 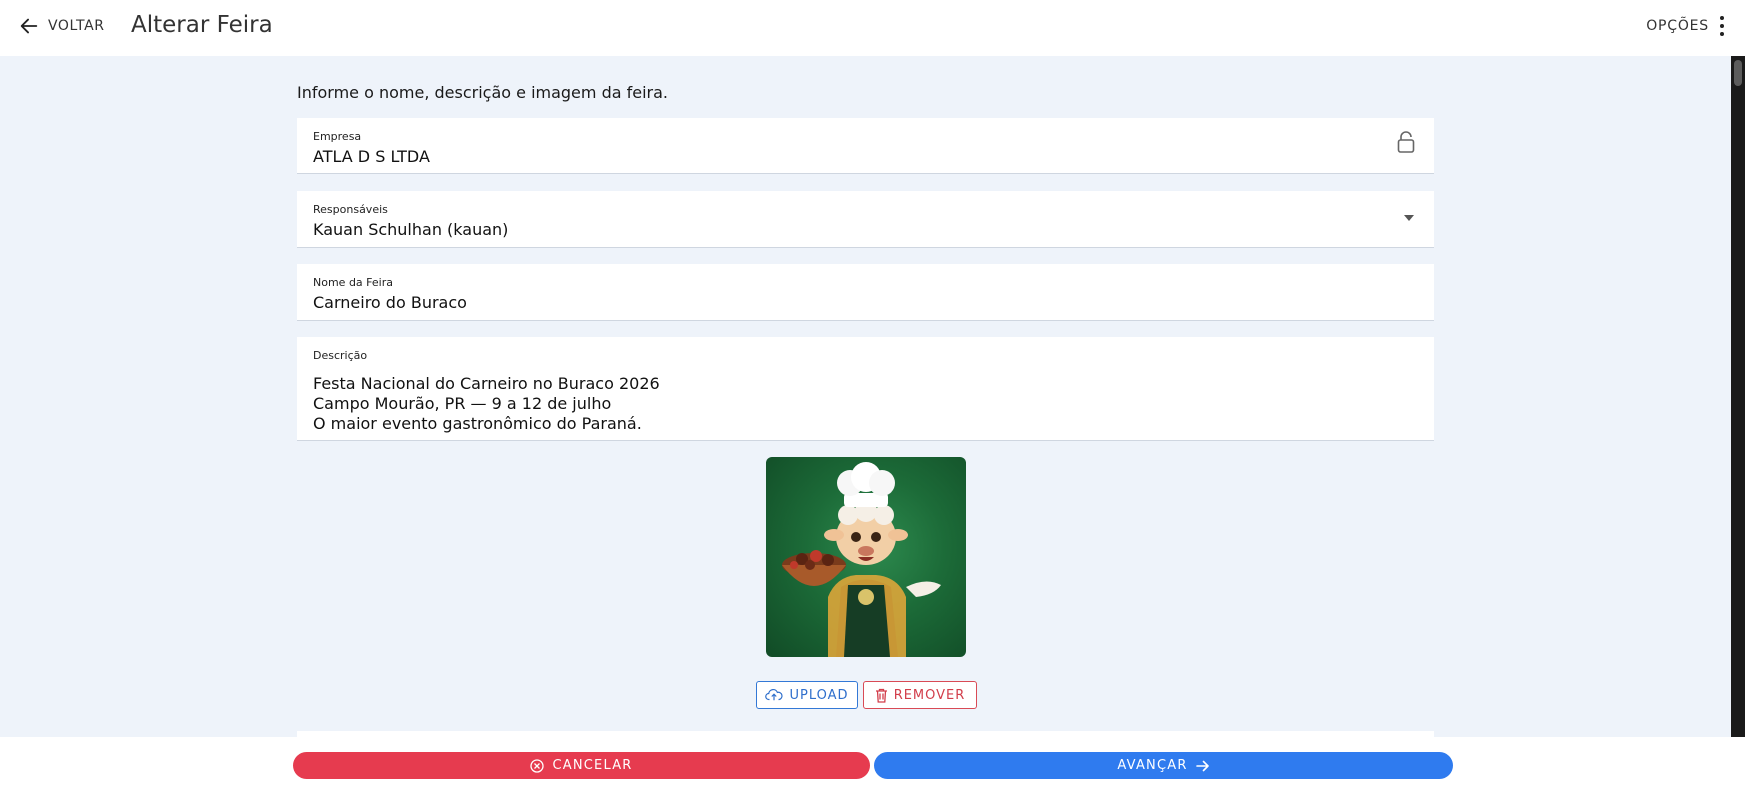 What do you see at coordinates (881, 695) in the screenshot?
I see `trash-icon` at bounding box center [881, 695].